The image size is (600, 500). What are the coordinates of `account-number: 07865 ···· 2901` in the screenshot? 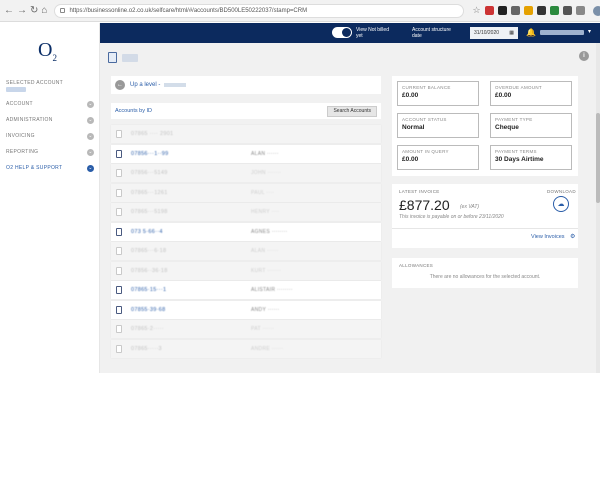 It's located at (191, 134).